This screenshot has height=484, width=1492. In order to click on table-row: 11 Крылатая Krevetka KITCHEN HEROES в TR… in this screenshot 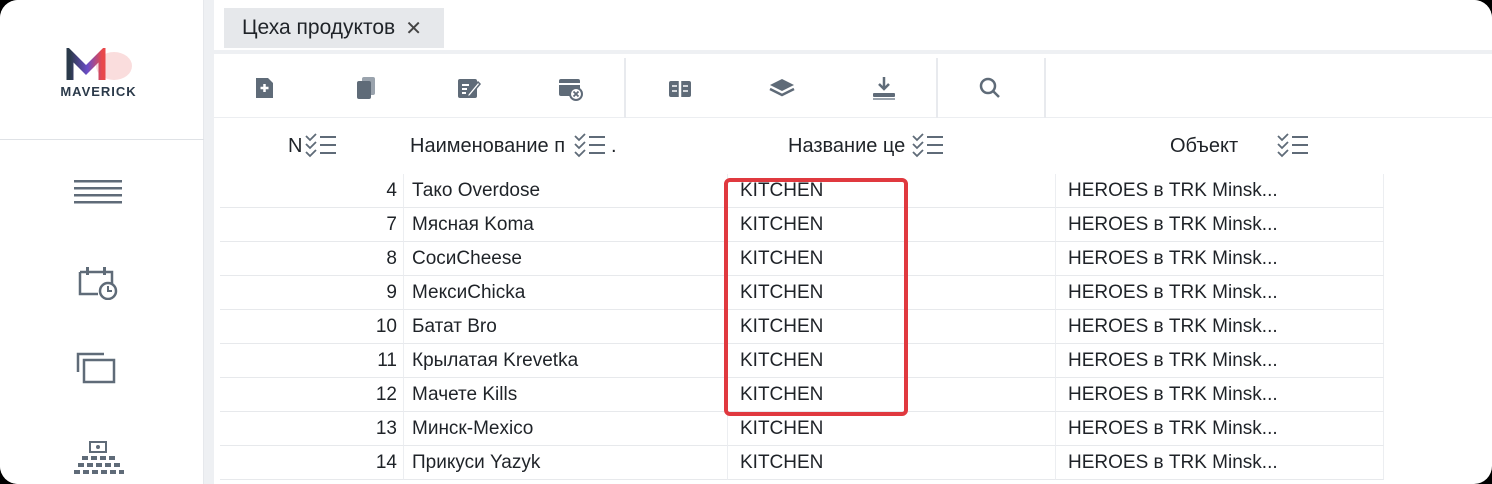, I will do `click(853, 361)`.